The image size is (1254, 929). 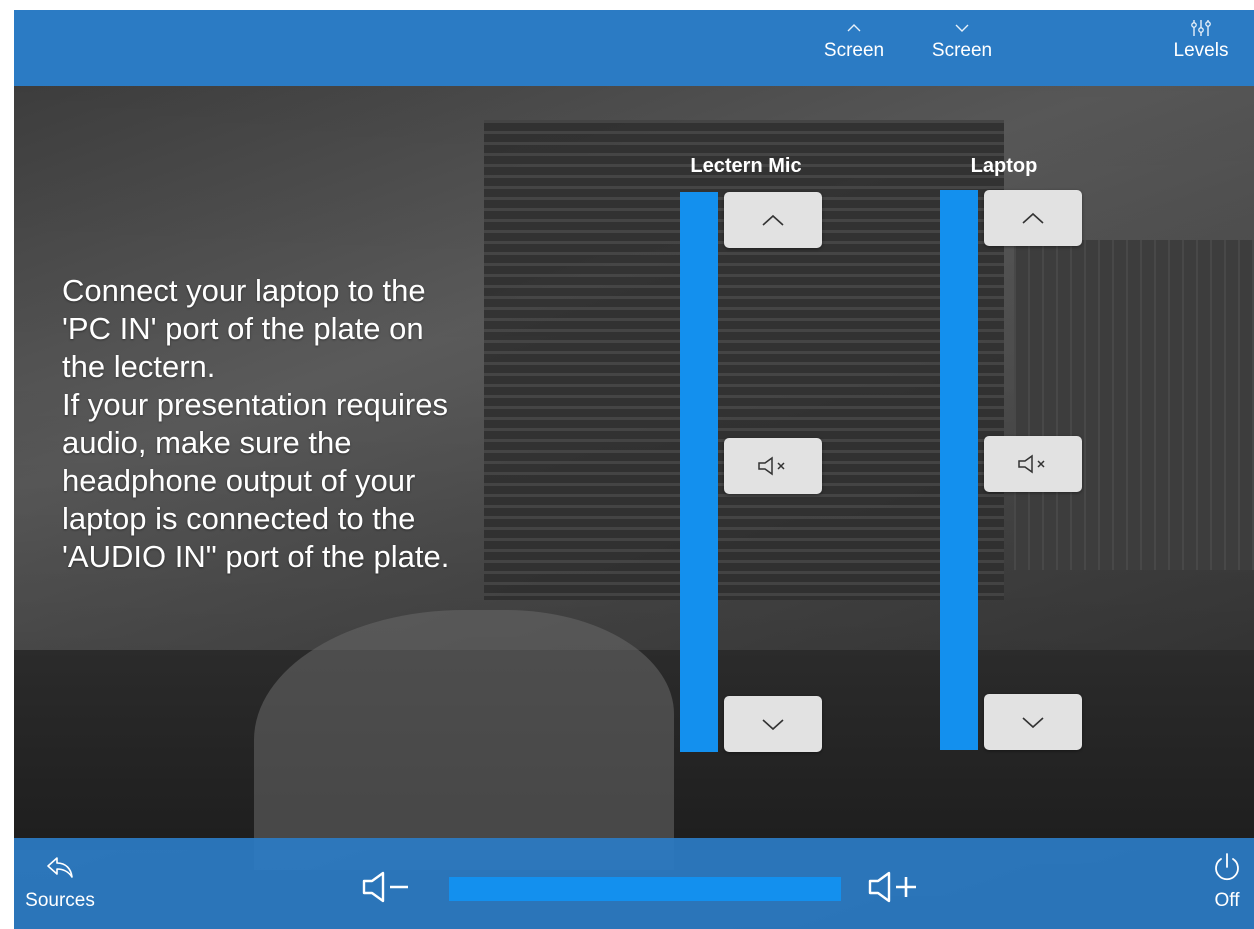 I want to click on power-icon, so click(x=1227, y=870).